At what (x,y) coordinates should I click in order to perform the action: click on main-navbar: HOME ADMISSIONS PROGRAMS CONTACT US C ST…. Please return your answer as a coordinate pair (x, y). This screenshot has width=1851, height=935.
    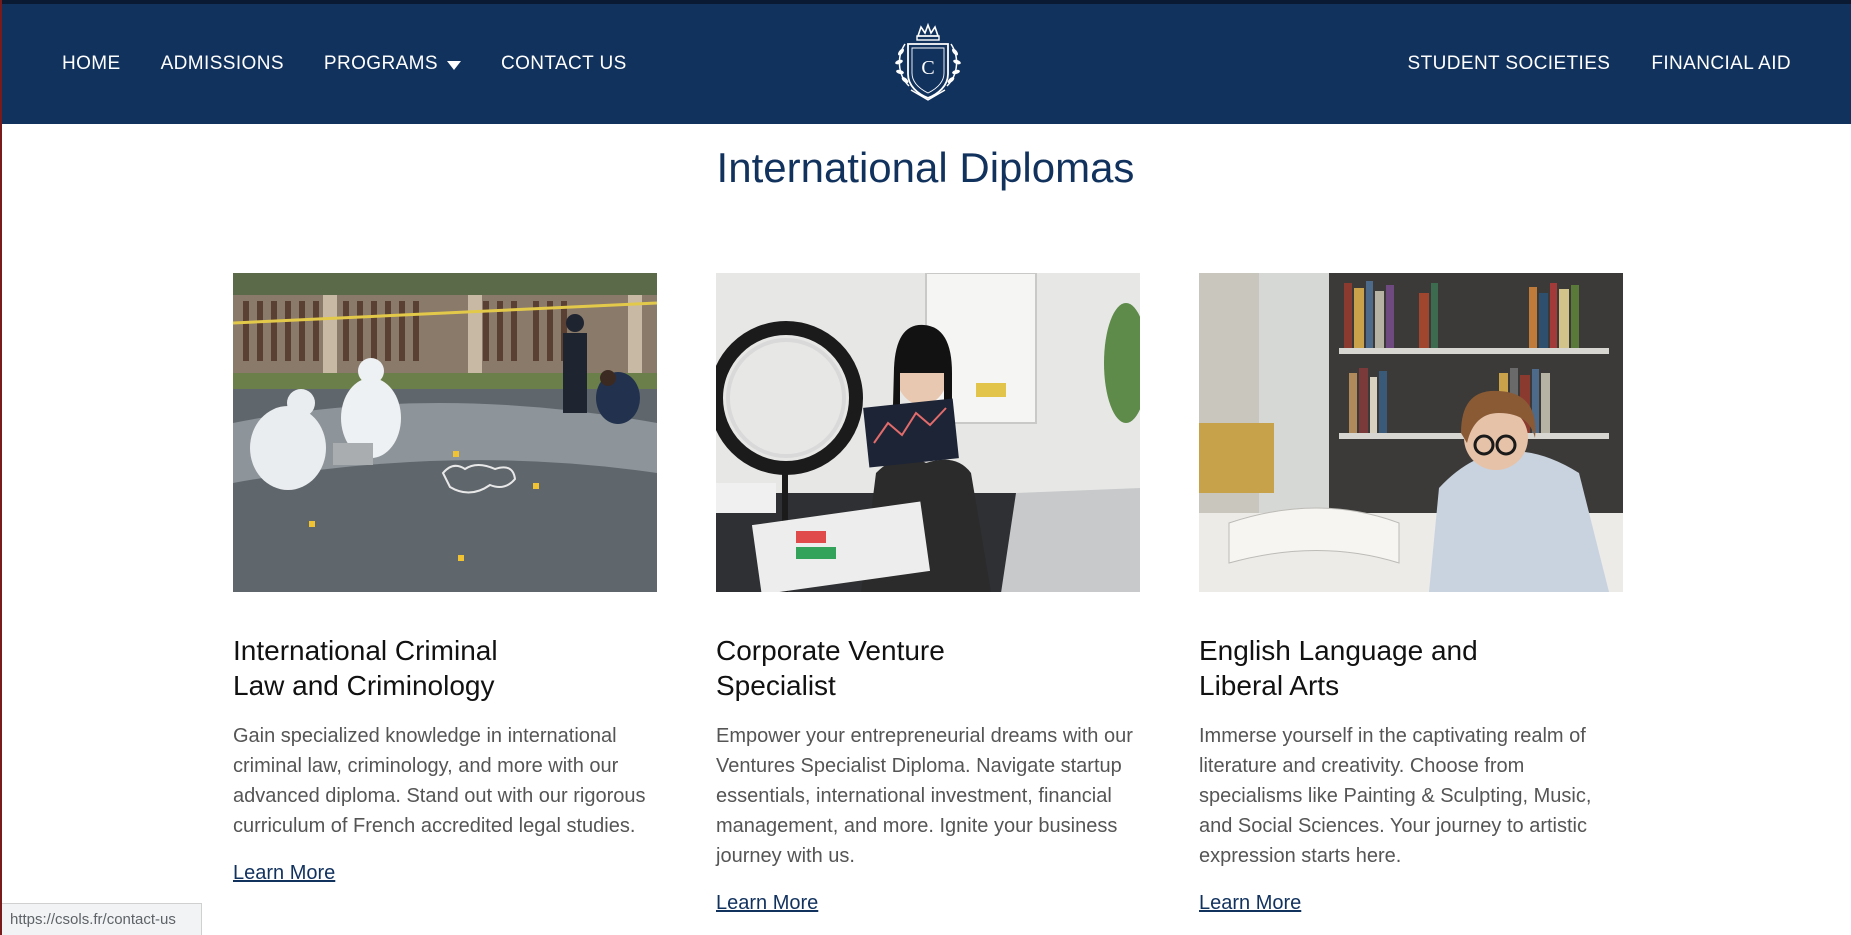
    Looking at the image, I should click on (925, 64).